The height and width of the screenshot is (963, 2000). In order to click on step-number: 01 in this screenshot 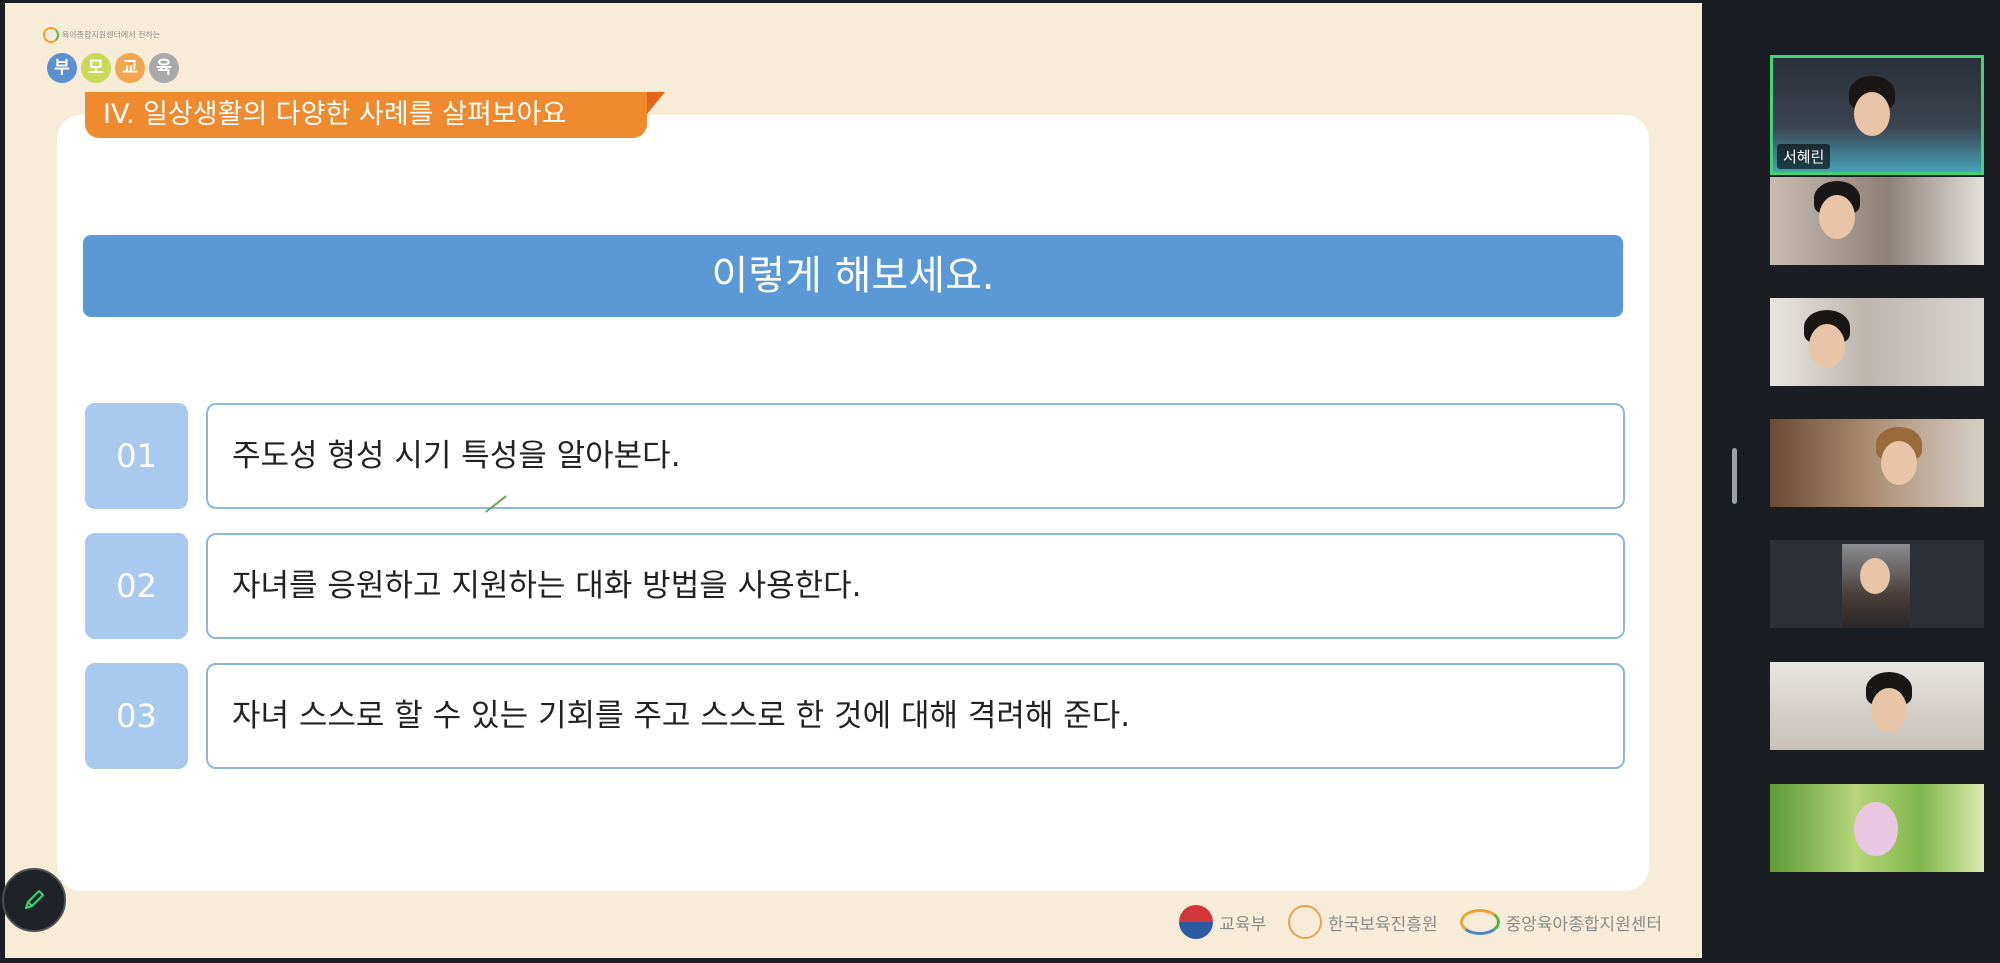, I will do `click(136, 456)`.